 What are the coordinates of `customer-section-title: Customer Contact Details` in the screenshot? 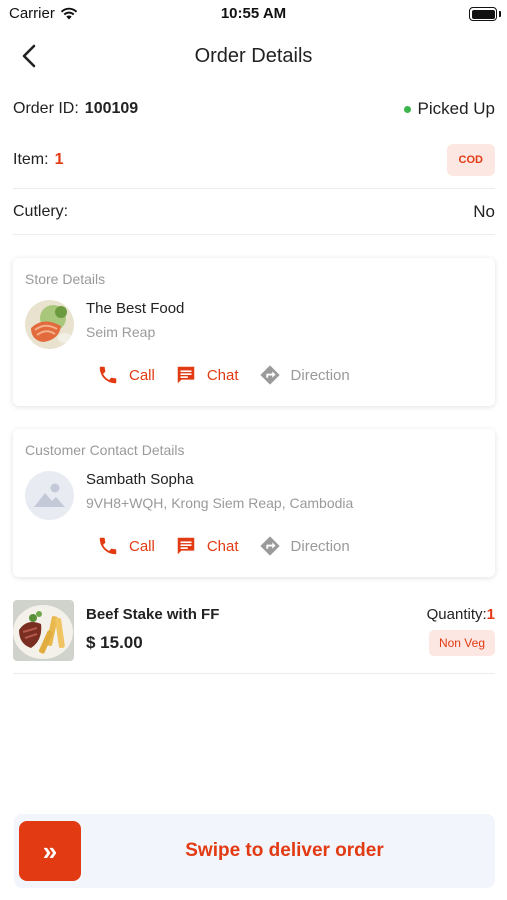 It's located at (105, 450).